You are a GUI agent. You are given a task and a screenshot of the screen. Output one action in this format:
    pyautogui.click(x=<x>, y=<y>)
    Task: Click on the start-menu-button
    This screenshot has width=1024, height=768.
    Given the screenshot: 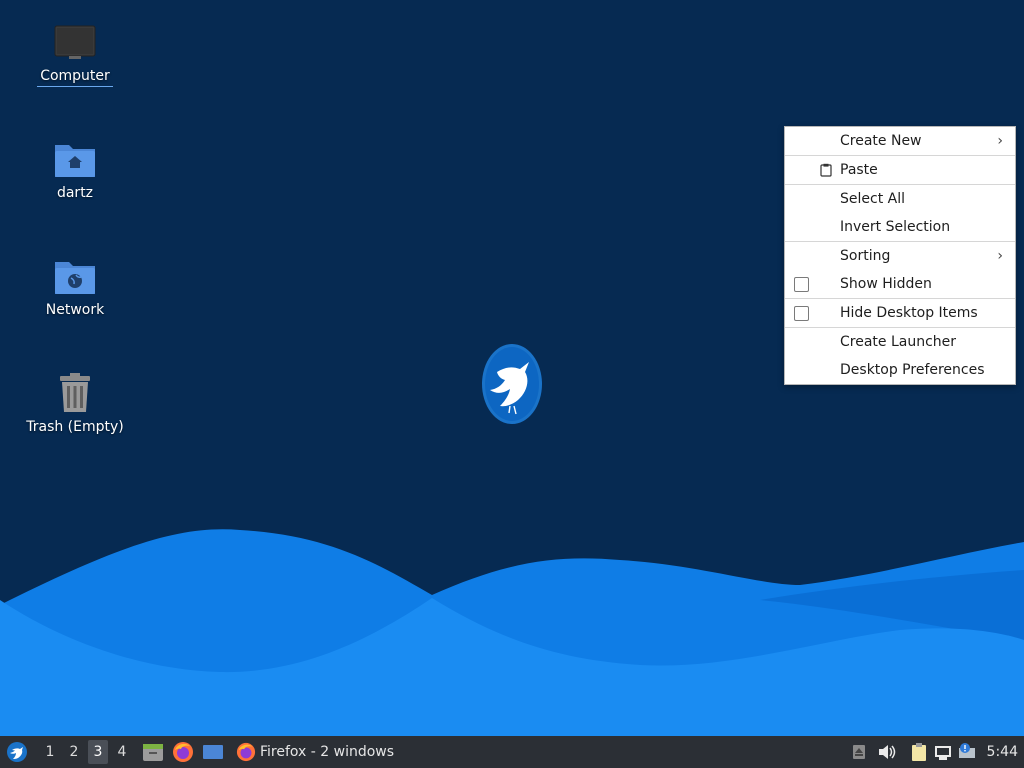 What is the action you would take?
    pyautogui.click(x=17, y=752)
    